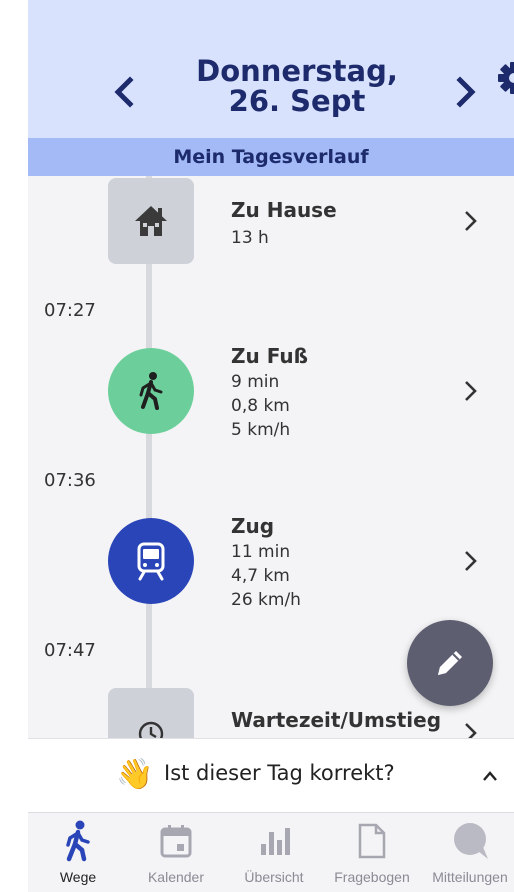 The width and height of the screenshot is (514, 892). I want to click on section-header: Mein Tagesverlauf, so click(271, 157).